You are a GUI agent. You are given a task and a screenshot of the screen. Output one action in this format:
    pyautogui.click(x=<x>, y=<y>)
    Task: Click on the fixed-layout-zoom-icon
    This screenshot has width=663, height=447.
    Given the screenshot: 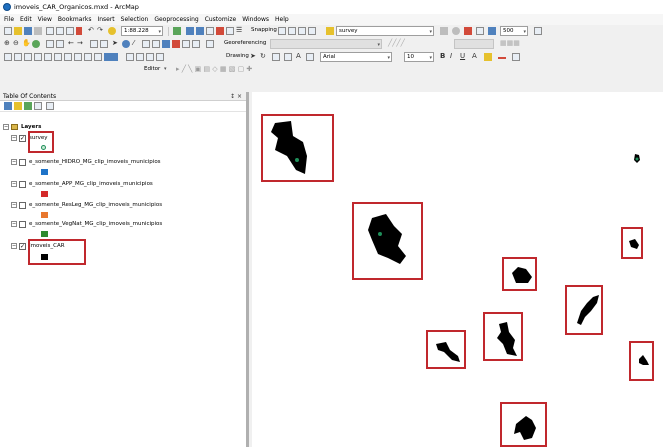 What is the action you would take?
    pyautogui.click(x=58, y=57)
    